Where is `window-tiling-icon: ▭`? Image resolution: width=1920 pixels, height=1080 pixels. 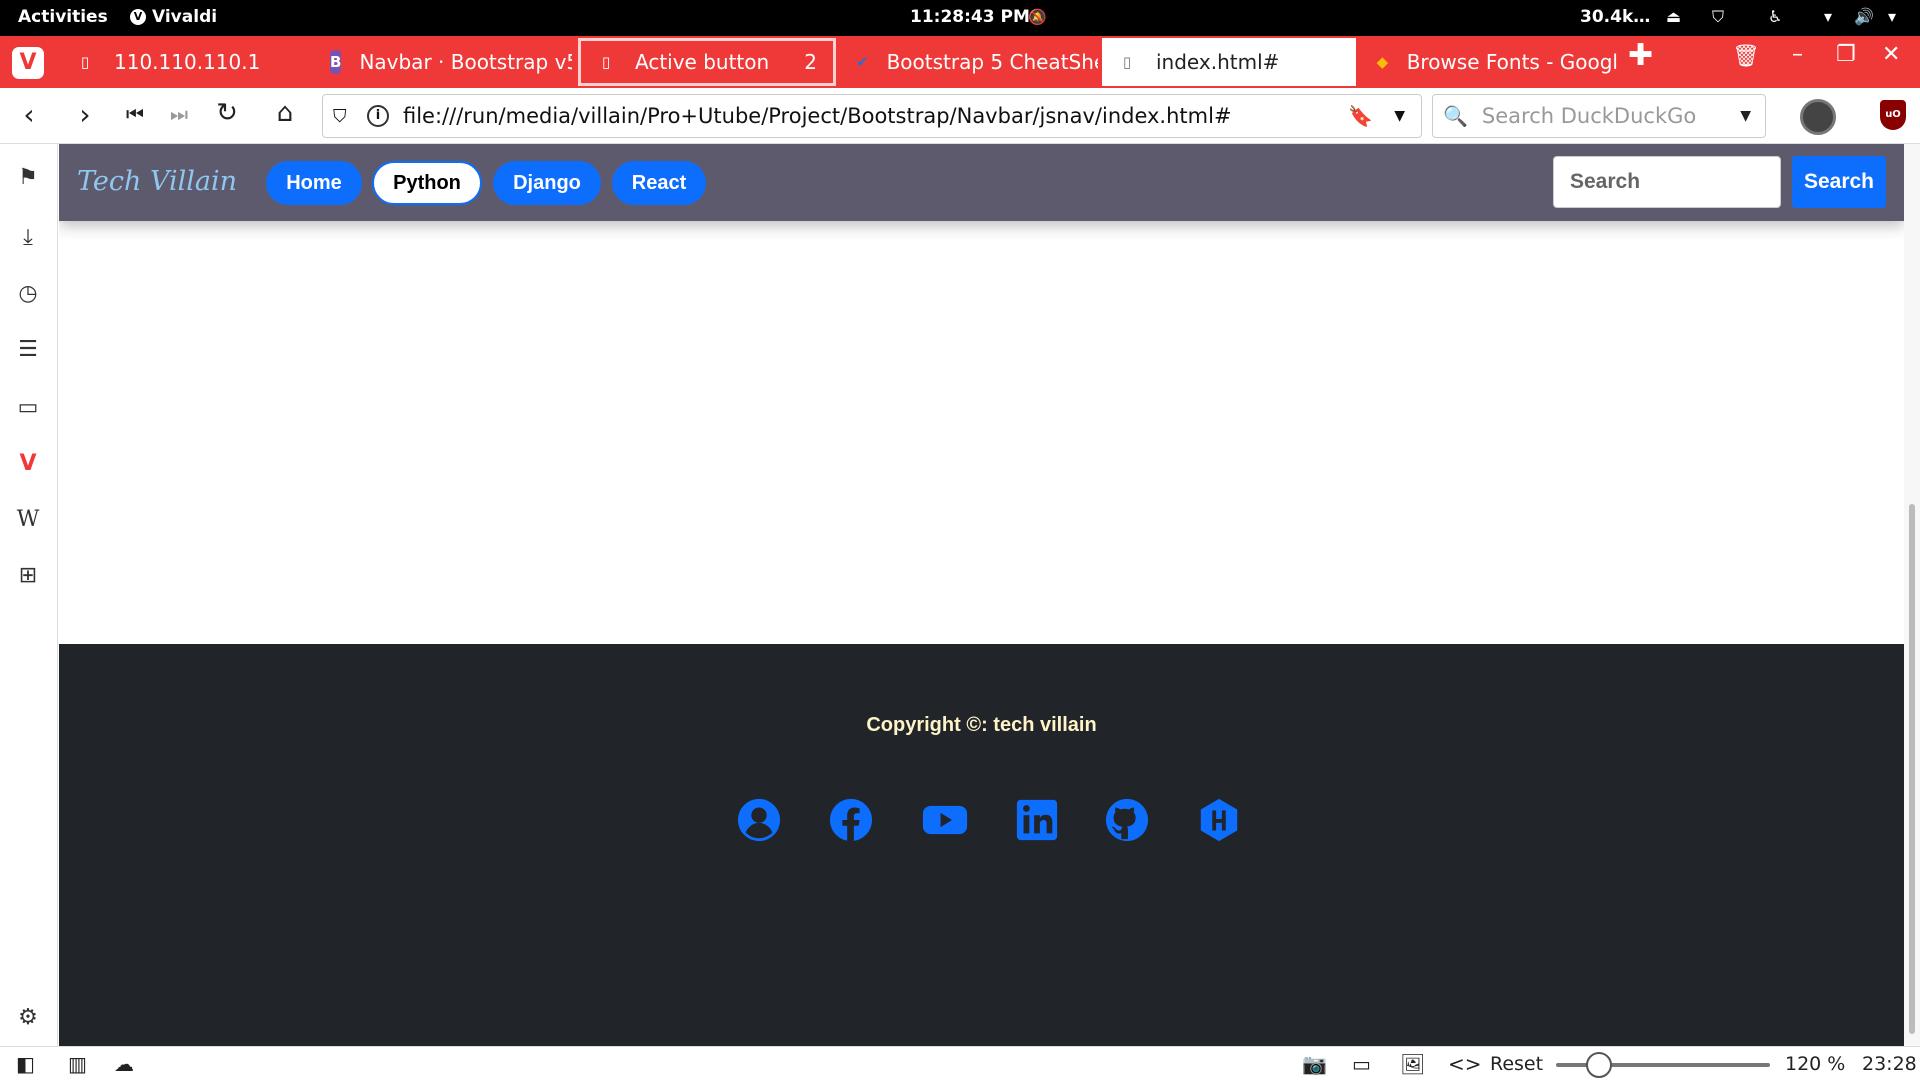
window-tiling-icon: ▭ is located at coordinates (1361, 1064).